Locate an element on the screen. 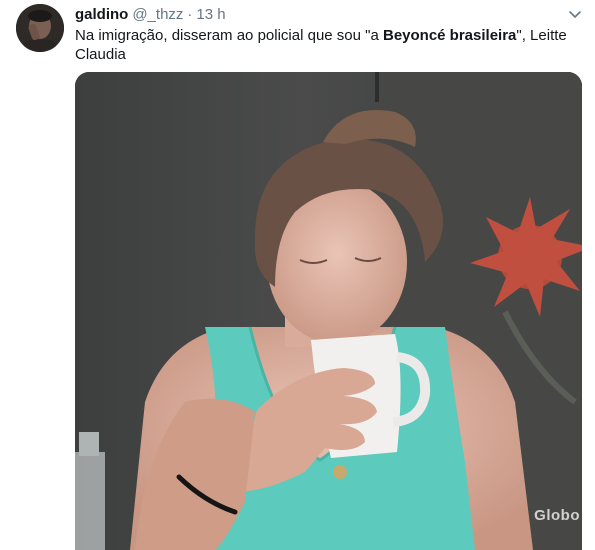 The height and width of the screenshot is (550, 595). tweet-header: galdino @_thzz · 13 h is located at coordinates (150, 15).